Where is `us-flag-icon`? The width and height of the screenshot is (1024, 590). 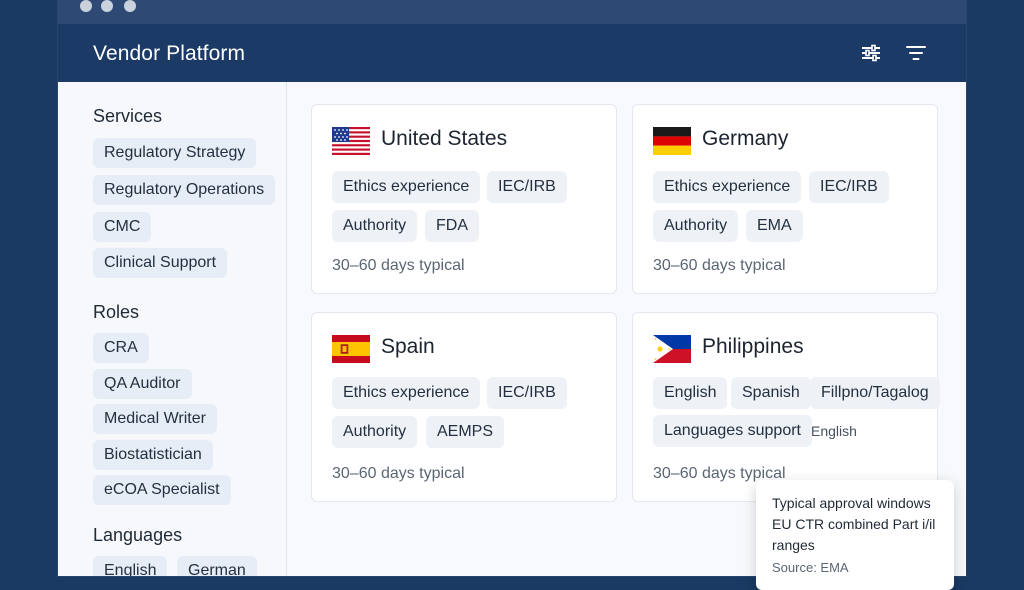 us-flag-icon is located at coordinates (351, 141).